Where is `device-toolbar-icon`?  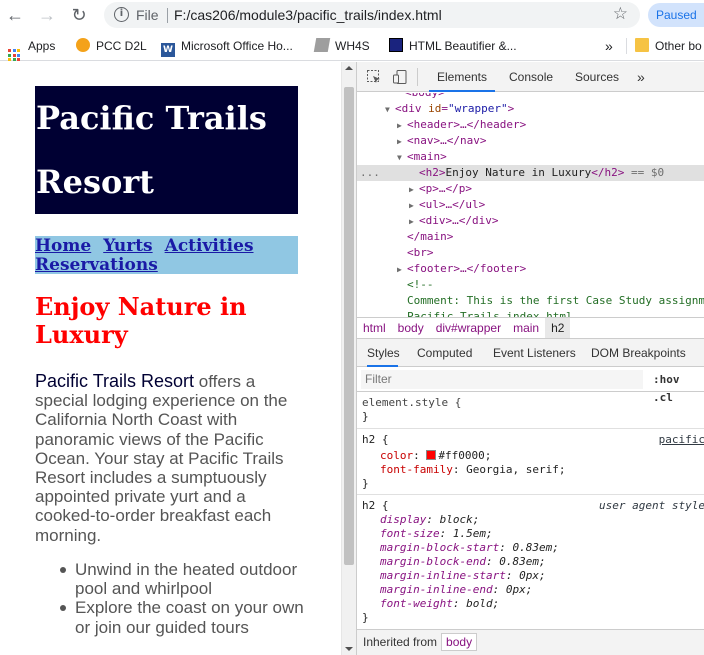
device-toolbar-icon is located at coordinates (400, 77).